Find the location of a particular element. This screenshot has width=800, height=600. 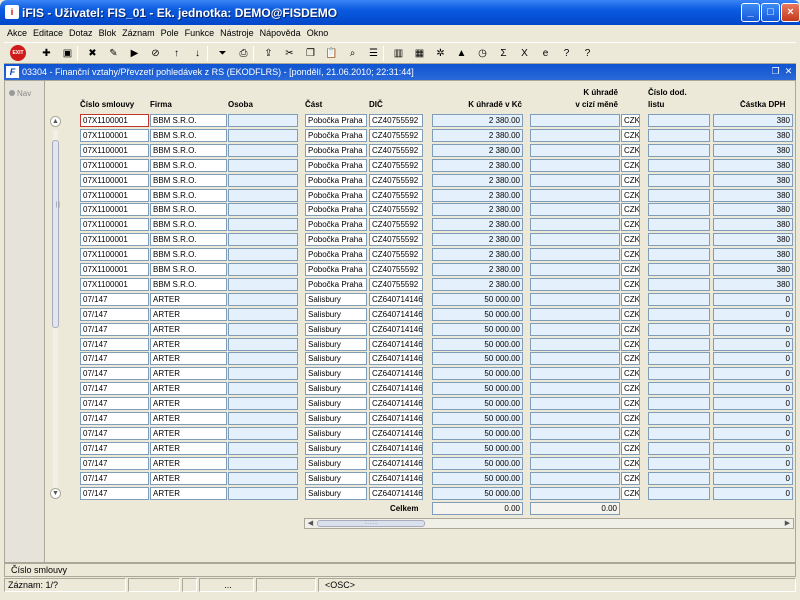

menu-item-9: Okno is located at coordinates (318, 32).